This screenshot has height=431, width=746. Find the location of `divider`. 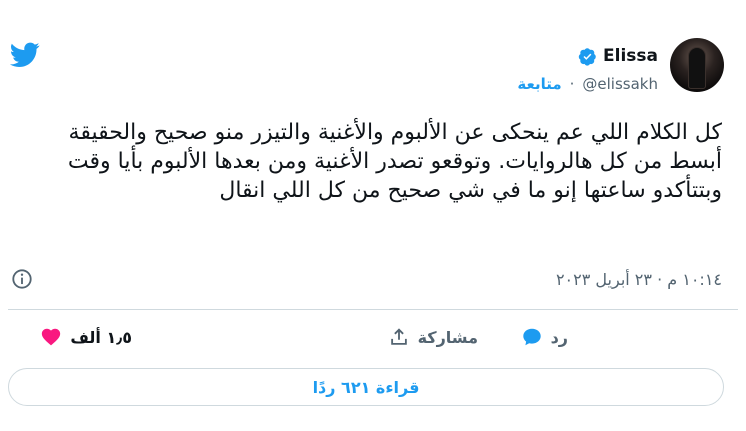

divider is located at coordinates (373, 309).